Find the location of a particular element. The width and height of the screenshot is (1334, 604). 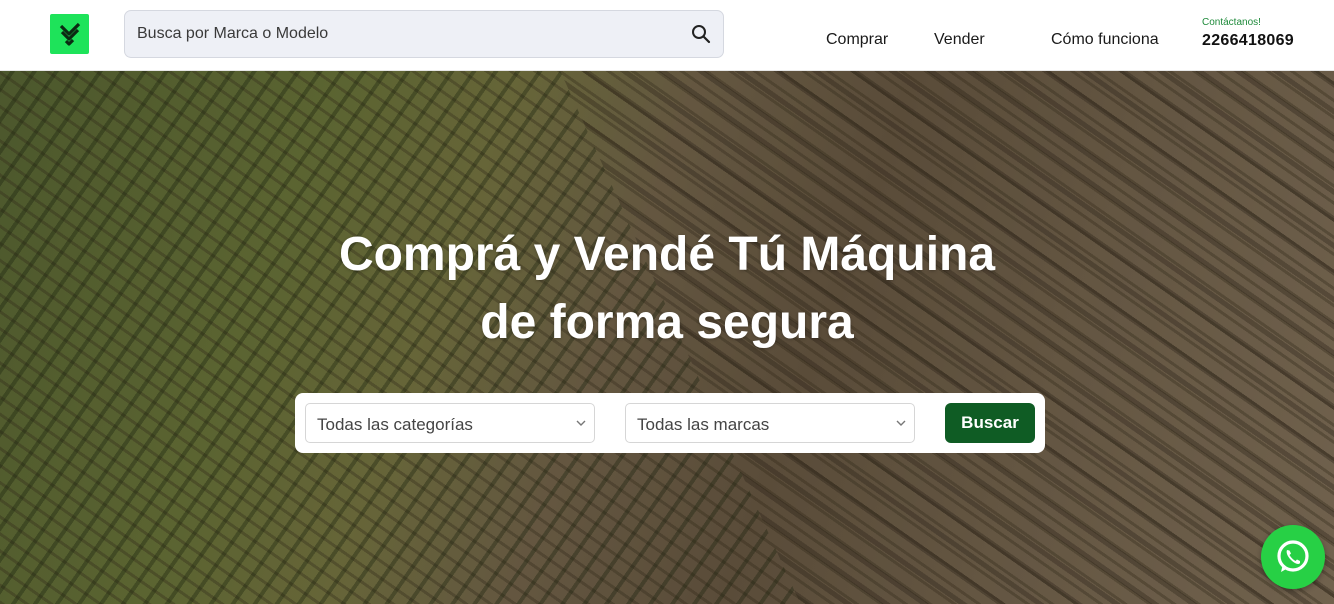

brand-logo is located at coordinates (69, 34).